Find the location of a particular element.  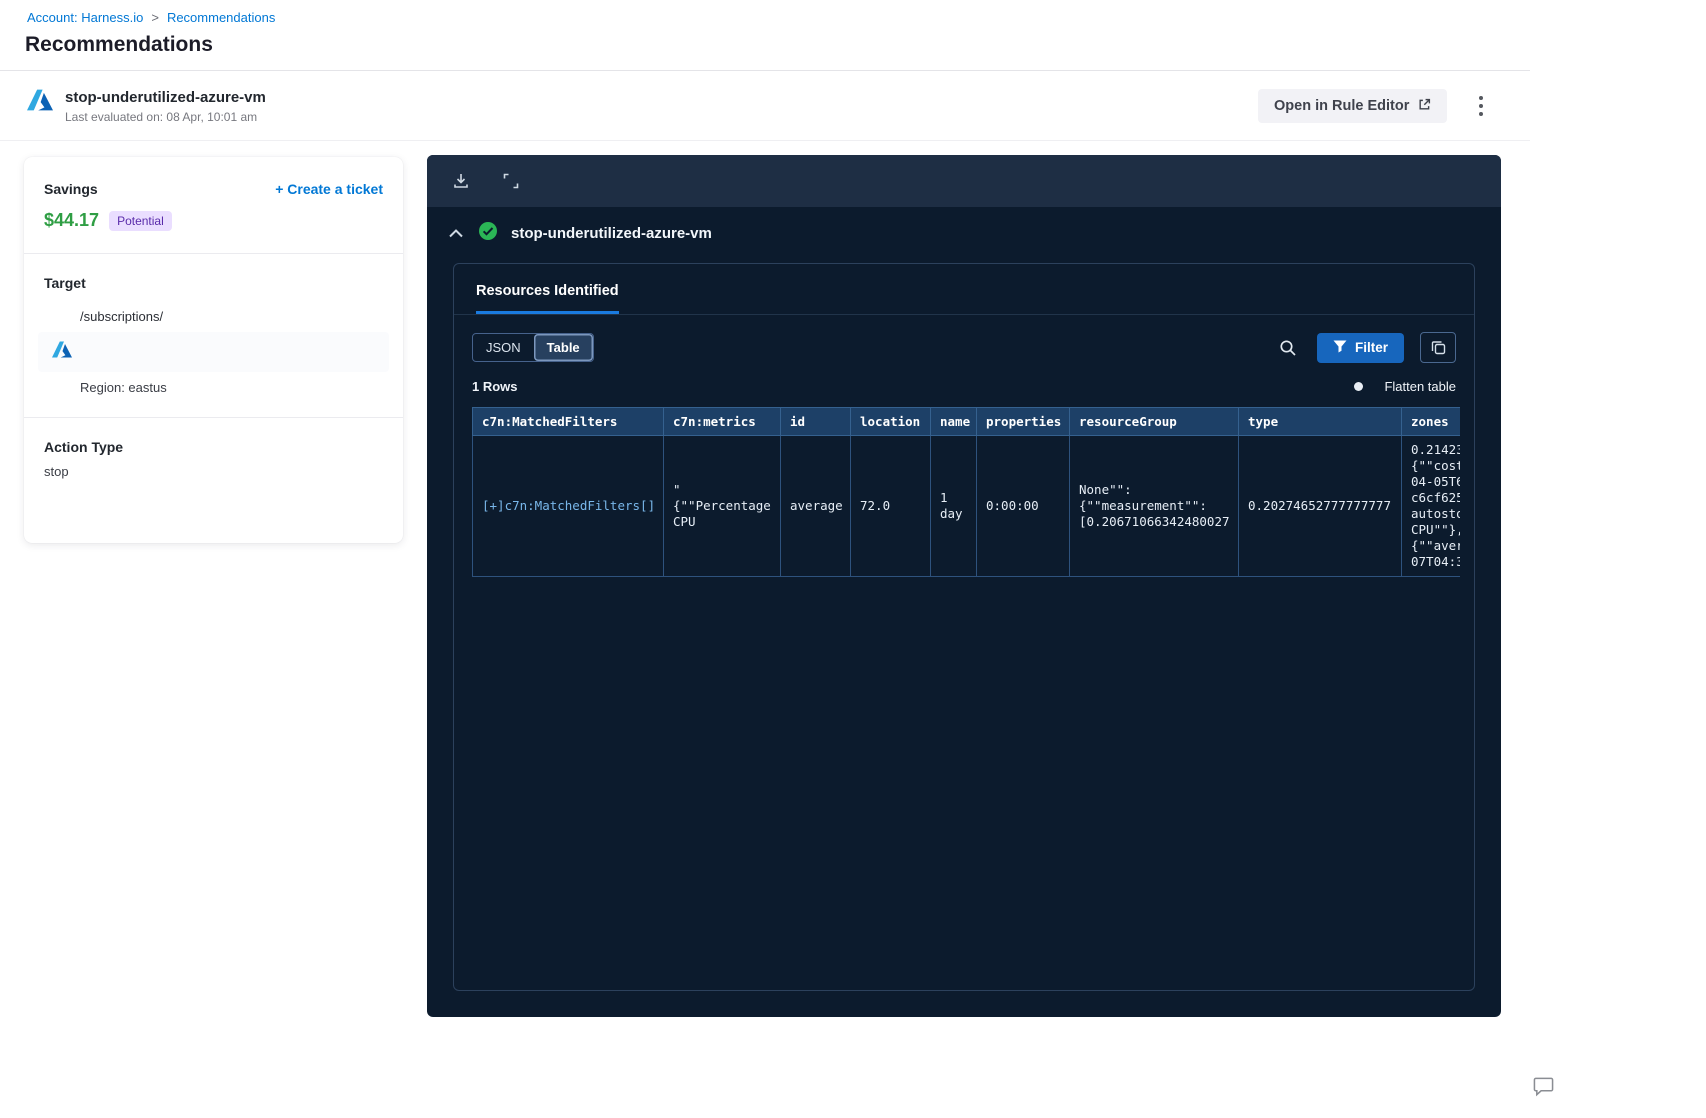

page-title: Recommendations is located at coordinates (119, 44).